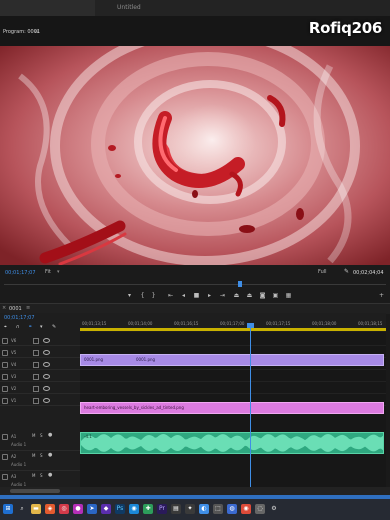 The height and width of the screenshot is (520, 390). What do you see at coordinates (64, 509) in the screenshot?
I see `app-icon: ◎` at bounding box center [64, 509].